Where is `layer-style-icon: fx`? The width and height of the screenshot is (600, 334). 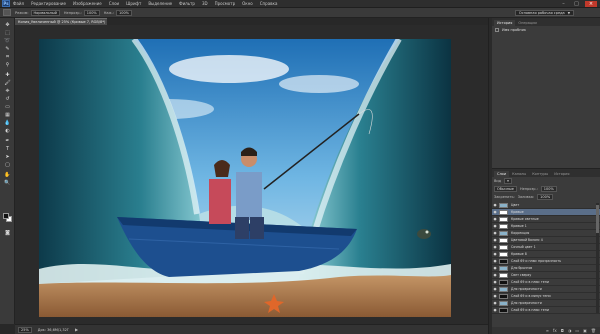 layer-style-icon: fx is located at coordinates (555, 330).